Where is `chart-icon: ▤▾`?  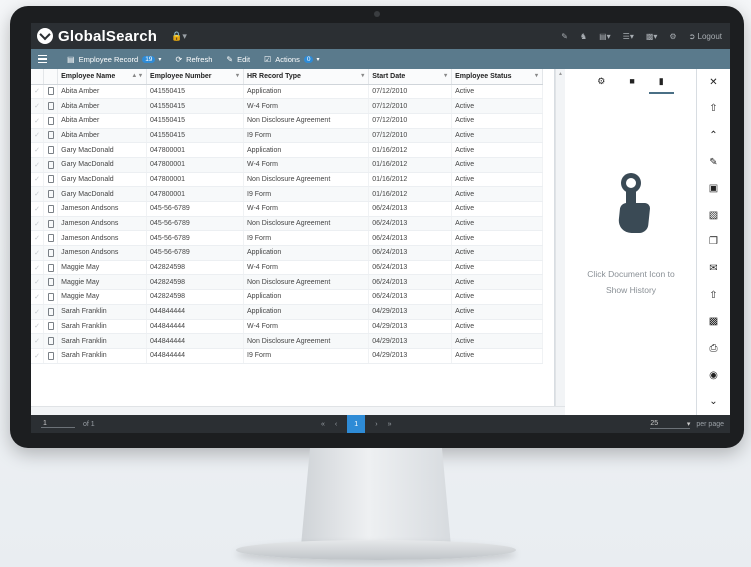 chart-icon: ▤▾ is located at coordinates (605, 36).